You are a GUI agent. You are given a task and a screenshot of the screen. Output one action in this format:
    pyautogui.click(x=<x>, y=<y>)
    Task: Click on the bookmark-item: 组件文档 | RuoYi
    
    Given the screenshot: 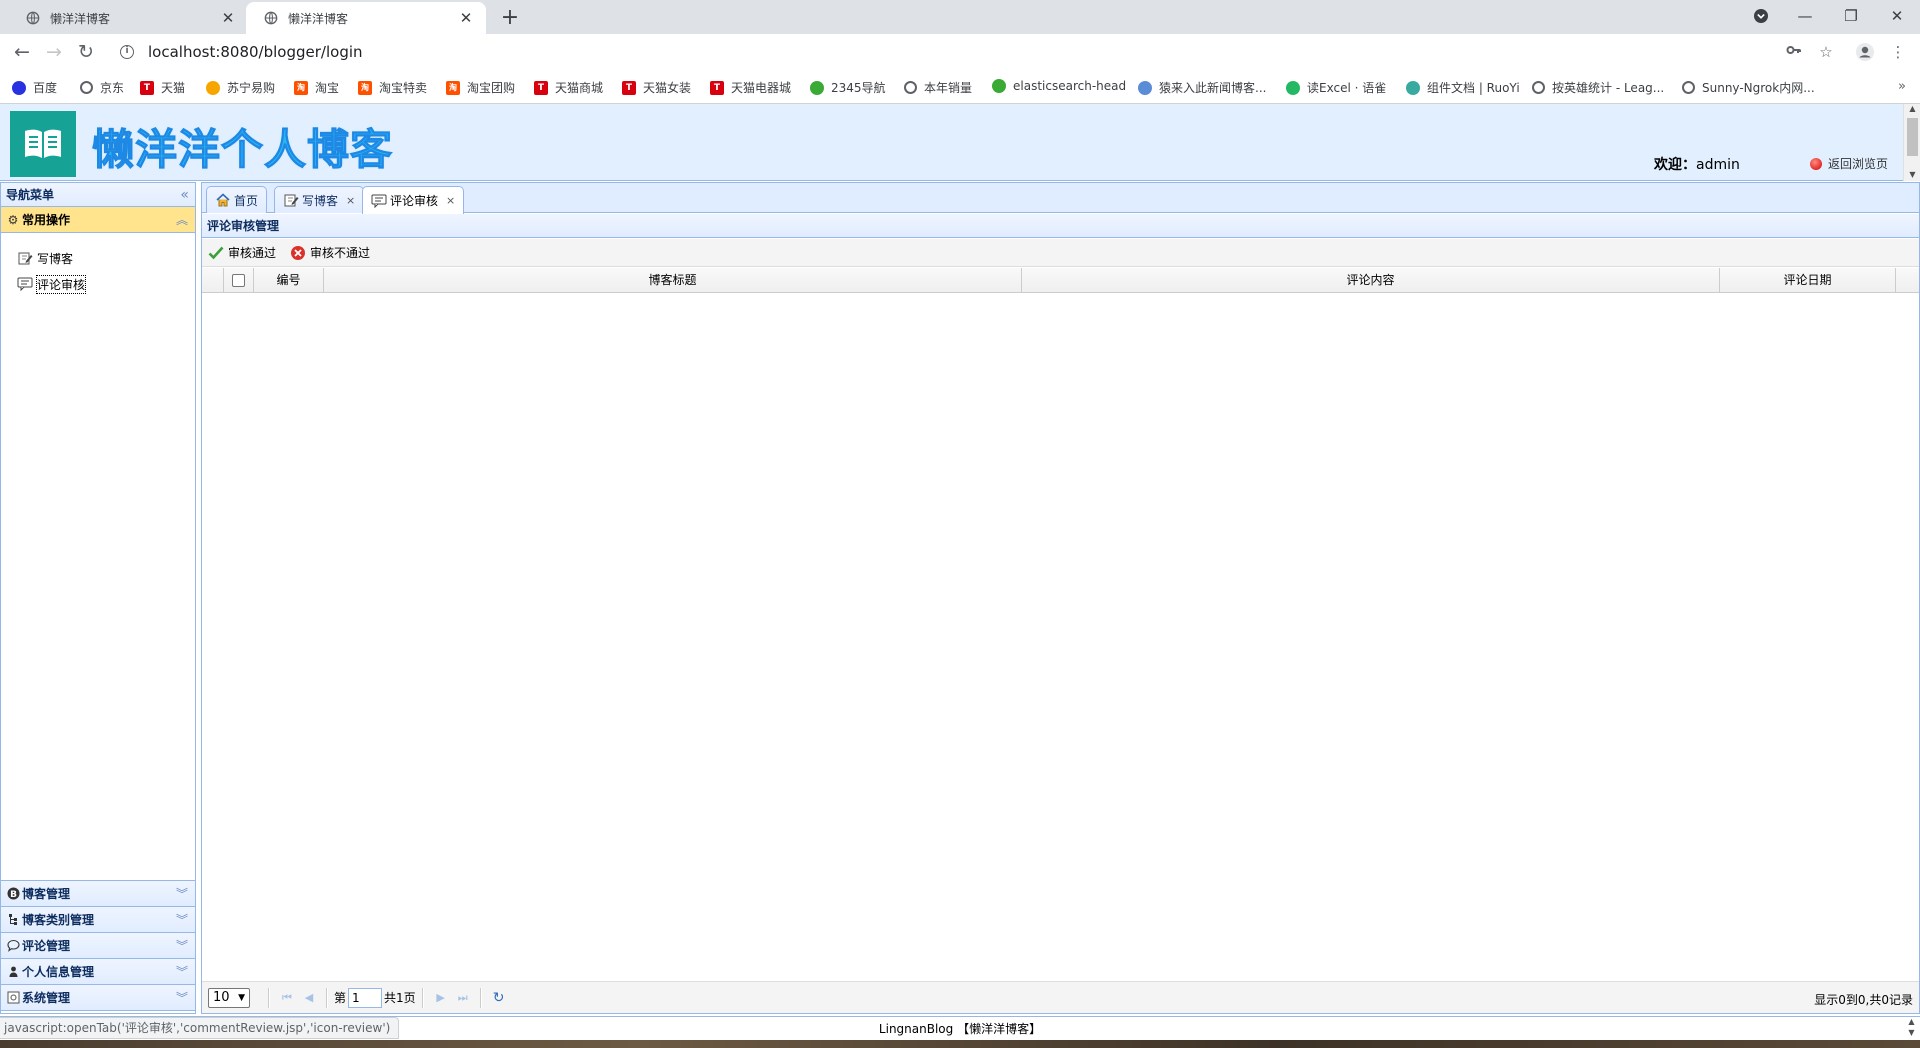 What is the action you would take?
    pyautogui.click(x=1463, y=87)
    